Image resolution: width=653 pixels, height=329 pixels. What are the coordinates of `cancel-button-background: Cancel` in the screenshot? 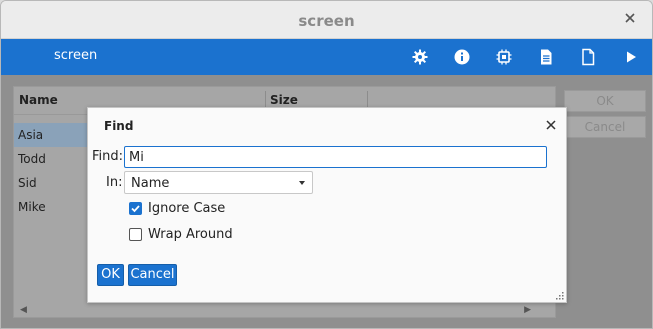 It's located at (605, 127).